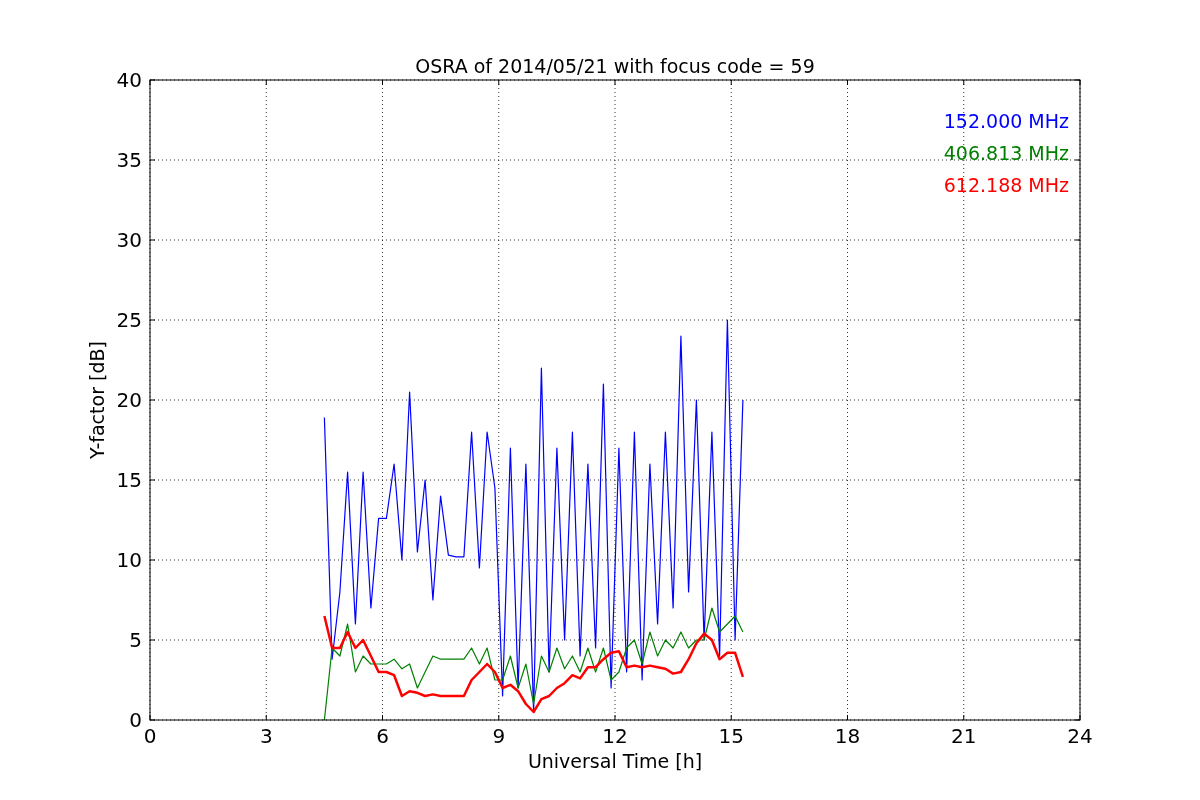  Describe the element at coordinates (129, 80) in the screenshot. I see `tick-label: 40` at that location.